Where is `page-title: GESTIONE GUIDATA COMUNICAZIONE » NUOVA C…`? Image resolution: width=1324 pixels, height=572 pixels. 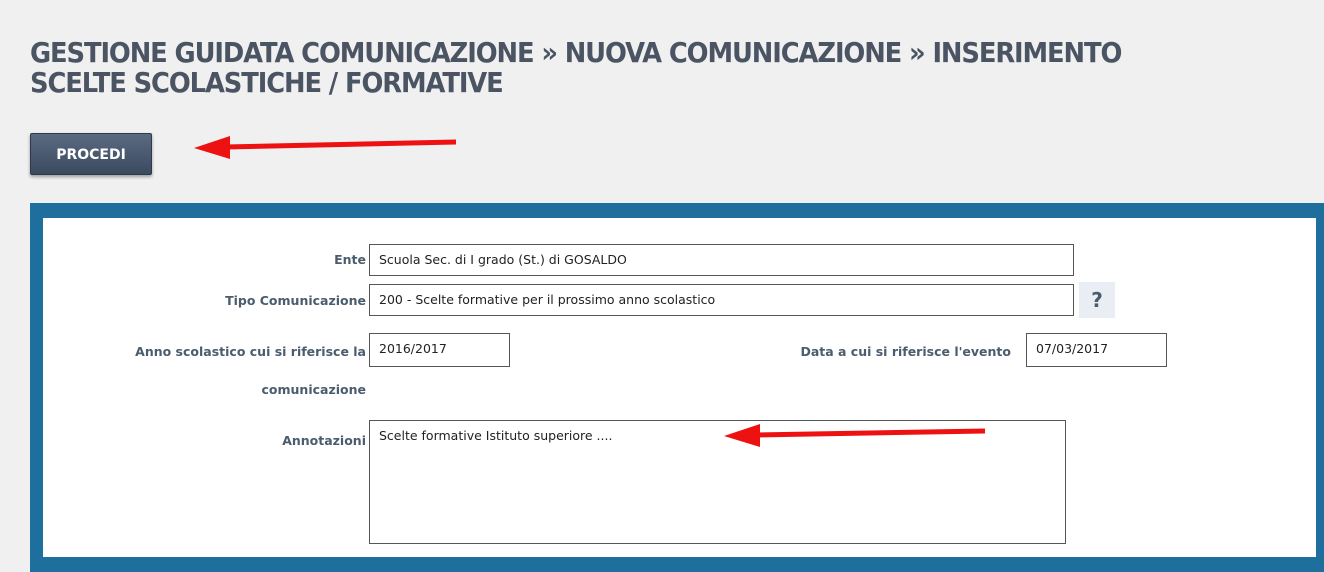
page-title: GESTIONE GUIDATA COMUNICAZIONE » NUOVA C… is located at coordinates (576, 67).